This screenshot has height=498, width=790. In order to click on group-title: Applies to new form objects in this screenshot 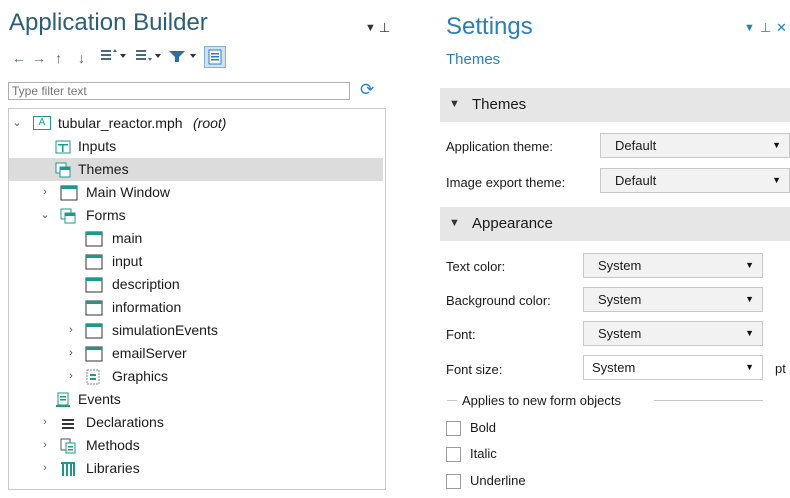, I will do `click(541, 400)`.